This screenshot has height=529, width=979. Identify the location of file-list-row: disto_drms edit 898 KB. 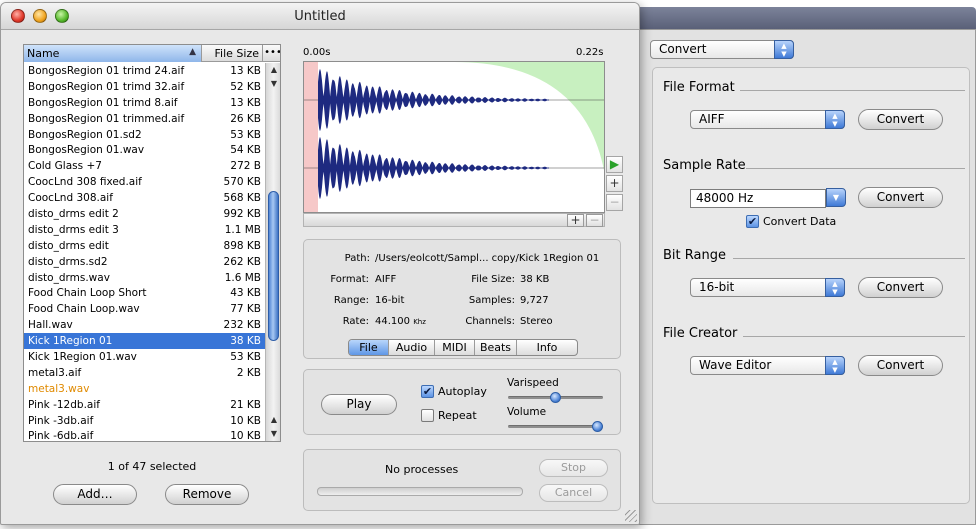
(144, 246).